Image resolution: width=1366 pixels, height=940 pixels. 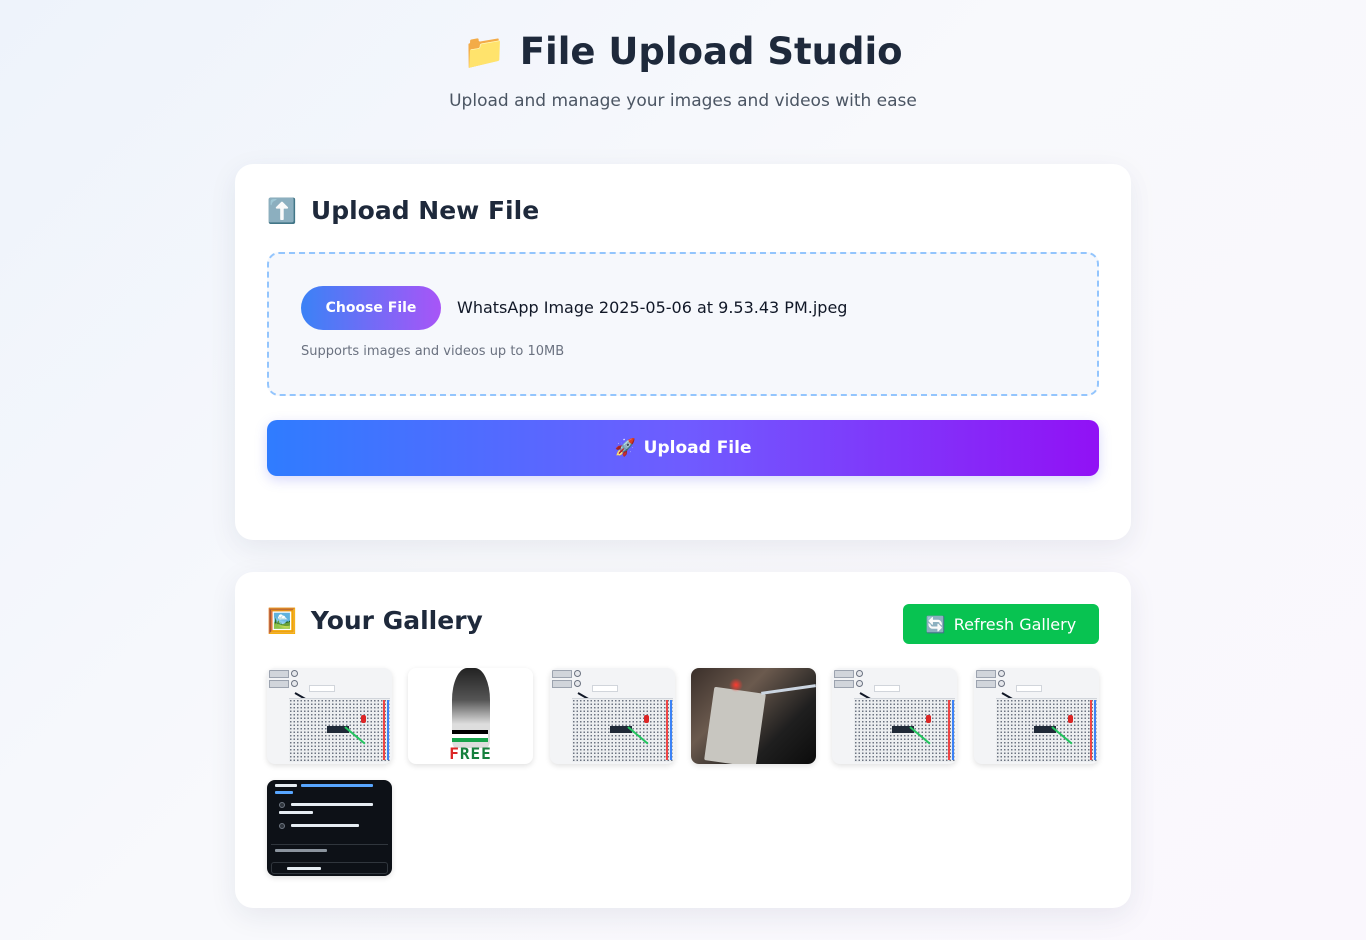 What do you see at coordinates (396, 620) in the screenshot?
I see `gallery-card-title-text: Your Gallery` at bounding box center [396, 620].